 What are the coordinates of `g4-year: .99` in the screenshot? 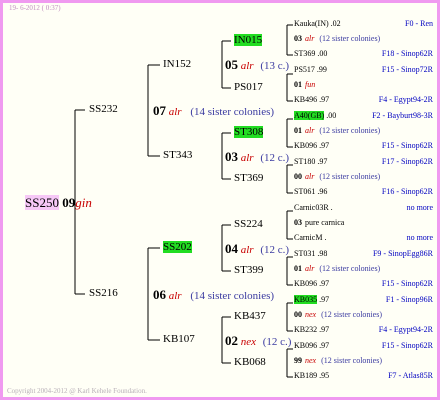 It's located at (321, 69).